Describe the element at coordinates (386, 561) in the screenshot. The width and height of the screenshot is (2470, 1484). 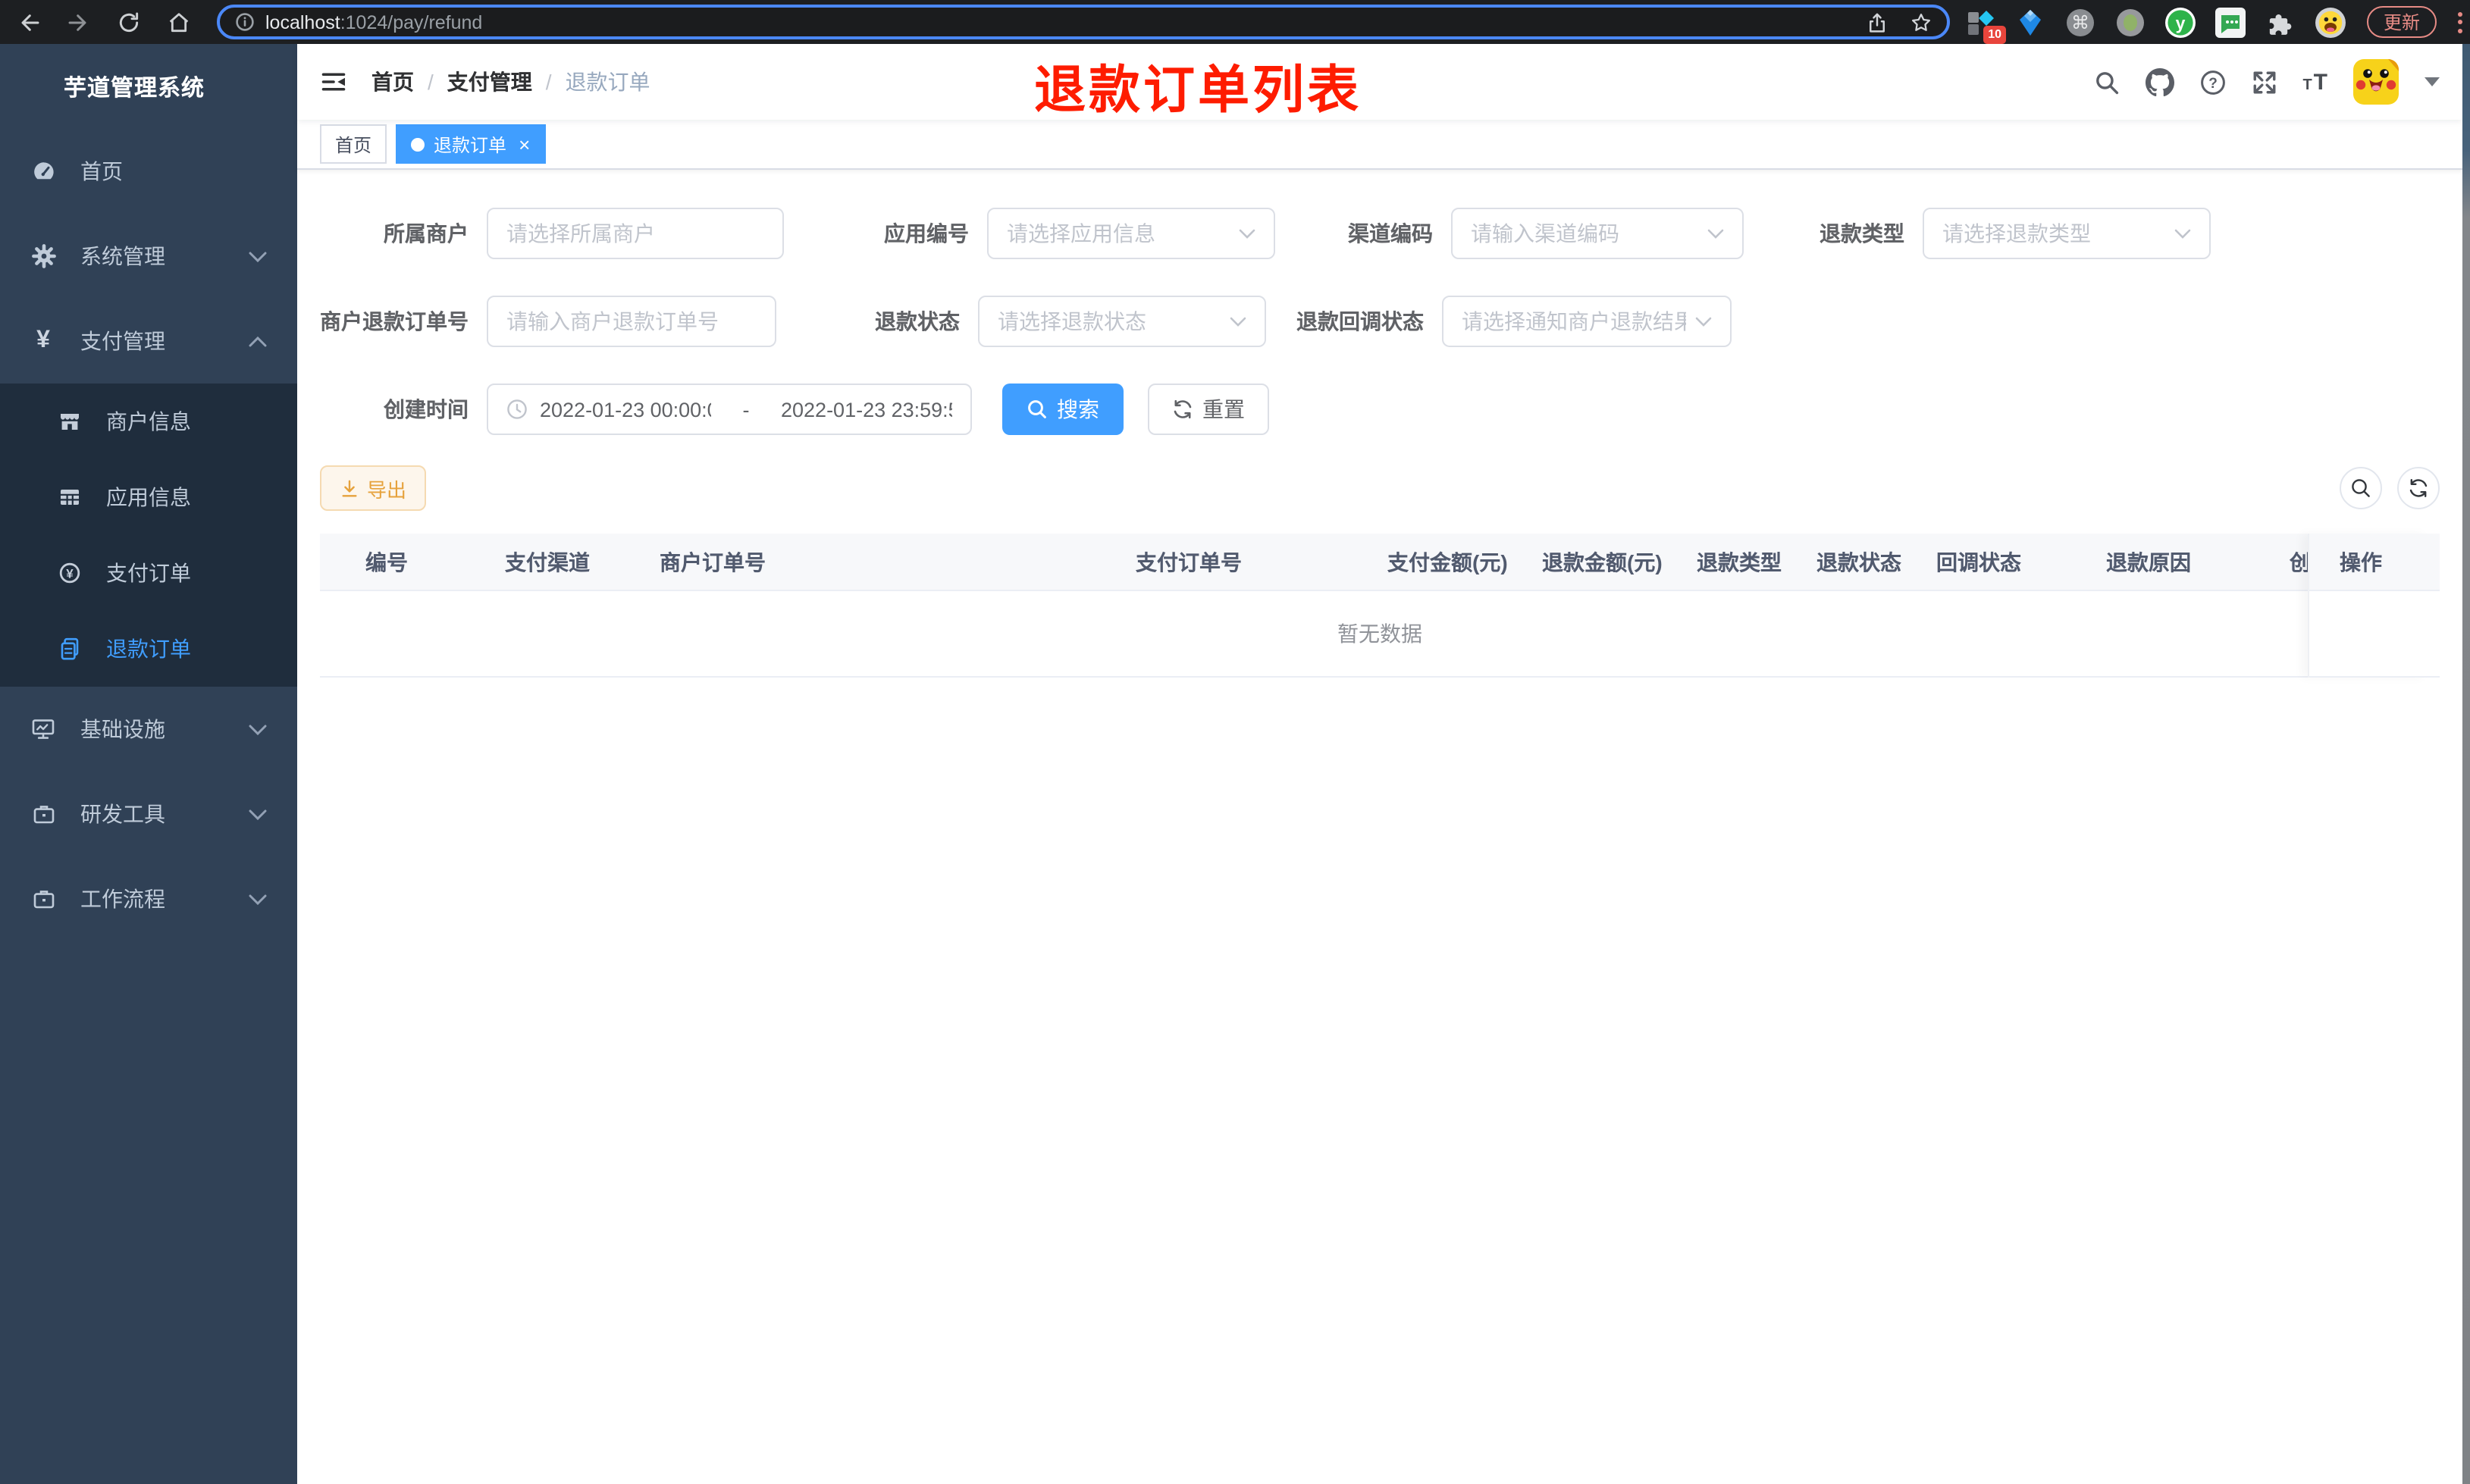
I see `column-header: 编号` at that location.